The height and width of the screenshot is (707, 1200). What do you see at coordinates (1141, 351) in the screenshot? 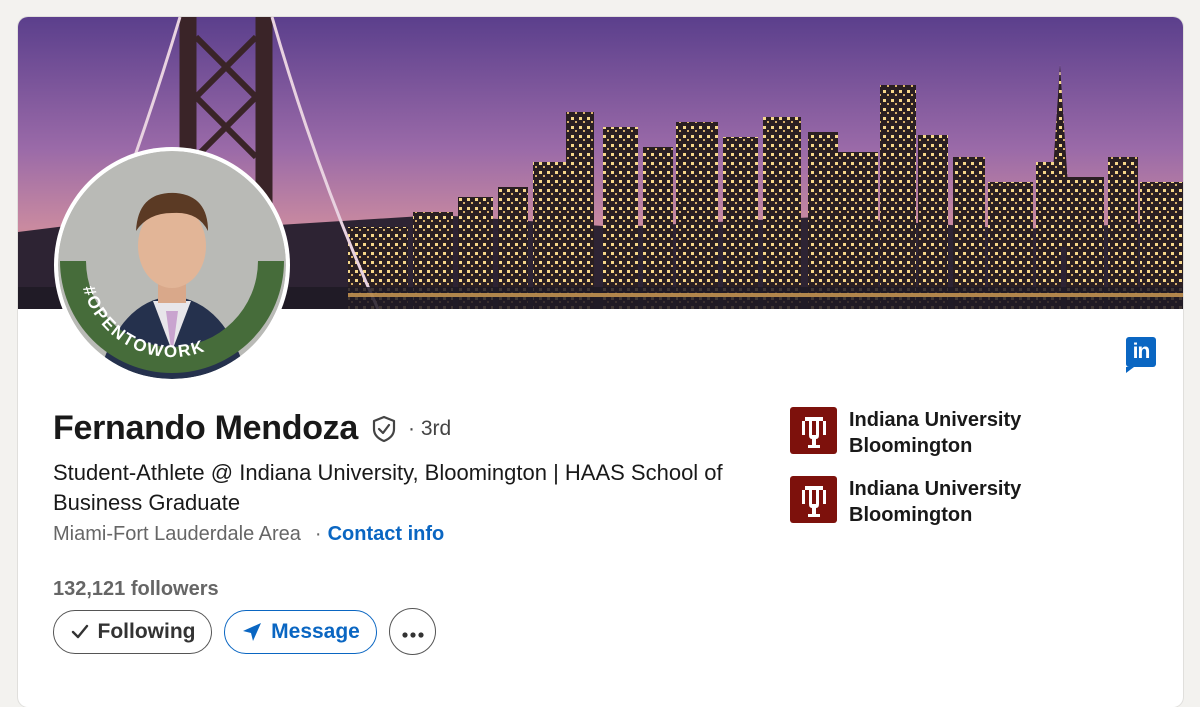
I see `linkedin-logo-text: in` at bounding box center [1141, 351].